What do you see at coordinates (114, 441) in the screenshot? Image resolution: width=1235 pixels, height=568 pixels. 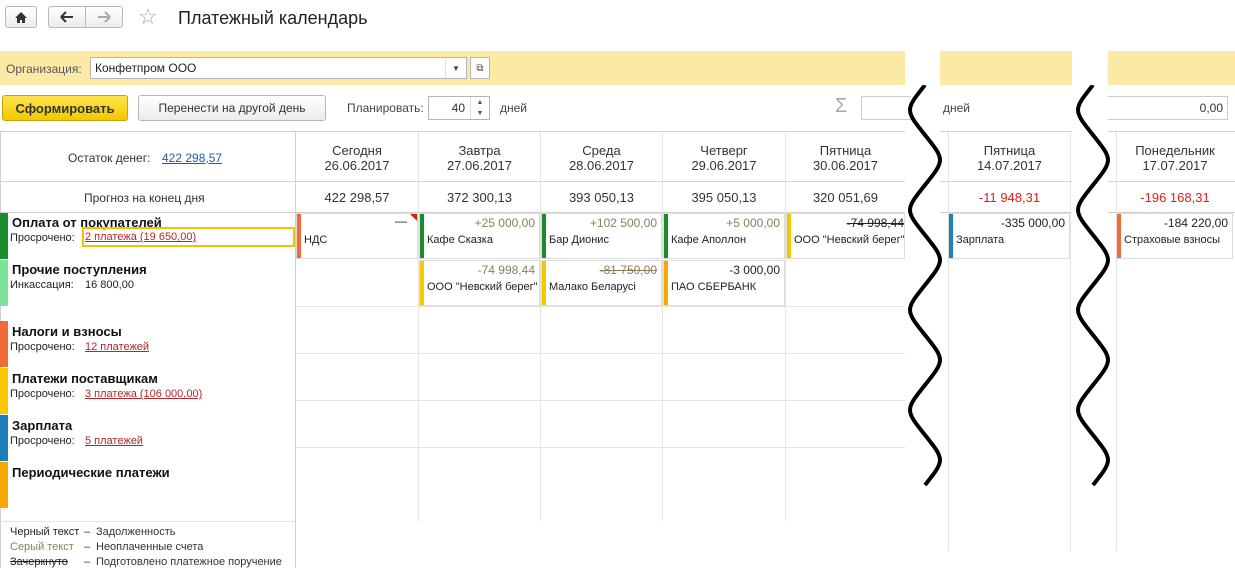 I see `overdue-link-salary: 5 платежей` at bounding box center [114, 441].